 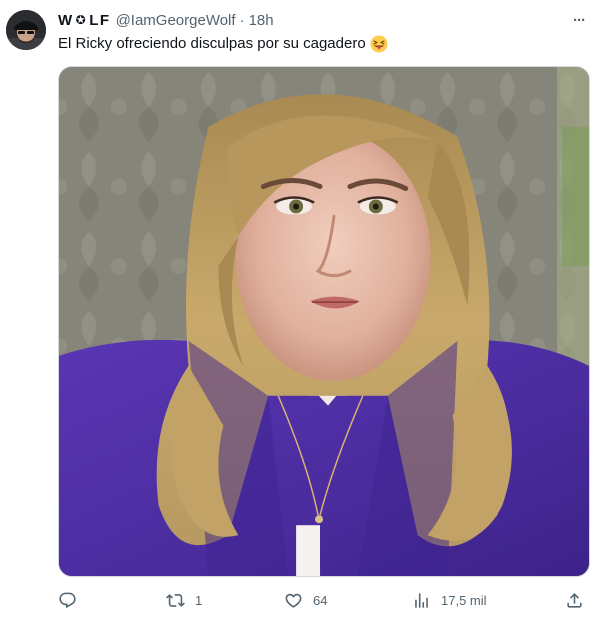 I want to click on display-name: W ✪ LF, so click(x=84, y=20).